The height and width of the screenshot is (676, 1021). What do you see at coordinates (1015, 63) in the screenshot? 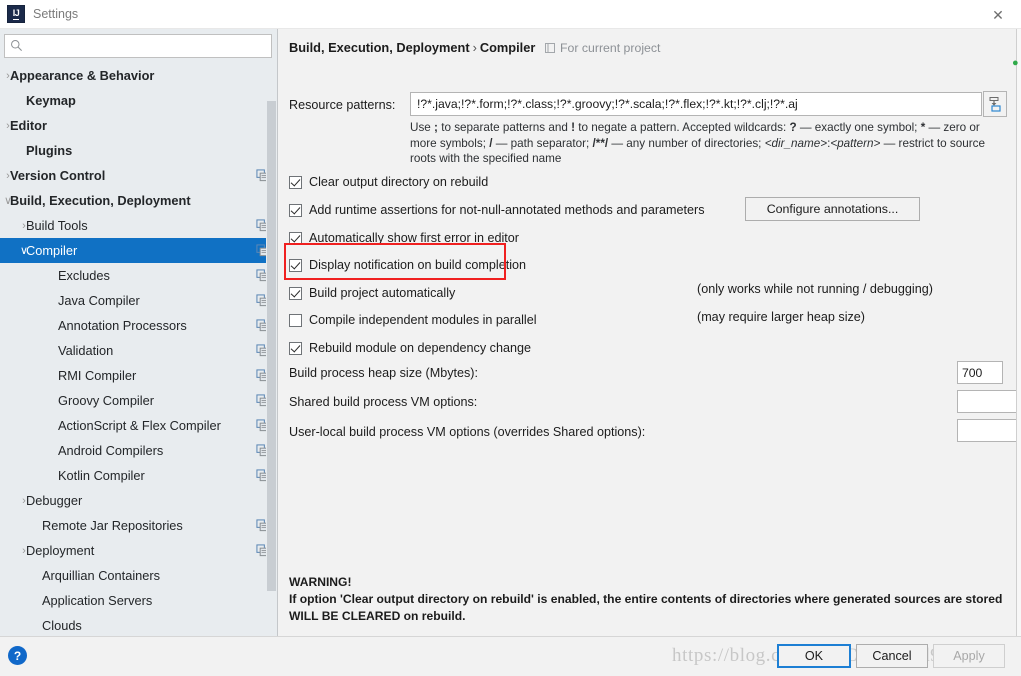
I see `editor-marker-icon: ●` at bounding box center [1015, 63].